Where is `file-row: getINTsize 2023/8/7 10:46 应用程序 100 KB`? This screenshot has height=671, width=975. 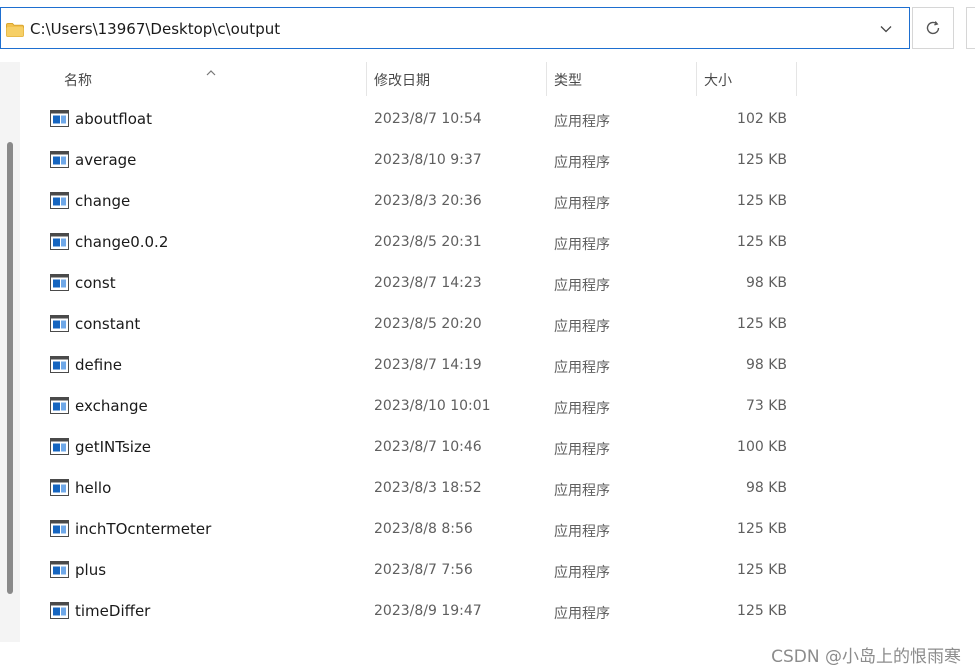
file-row: getINTsize 2023/8/7 10:46 应用程序 100 KB is located at coordinates (410, 448).